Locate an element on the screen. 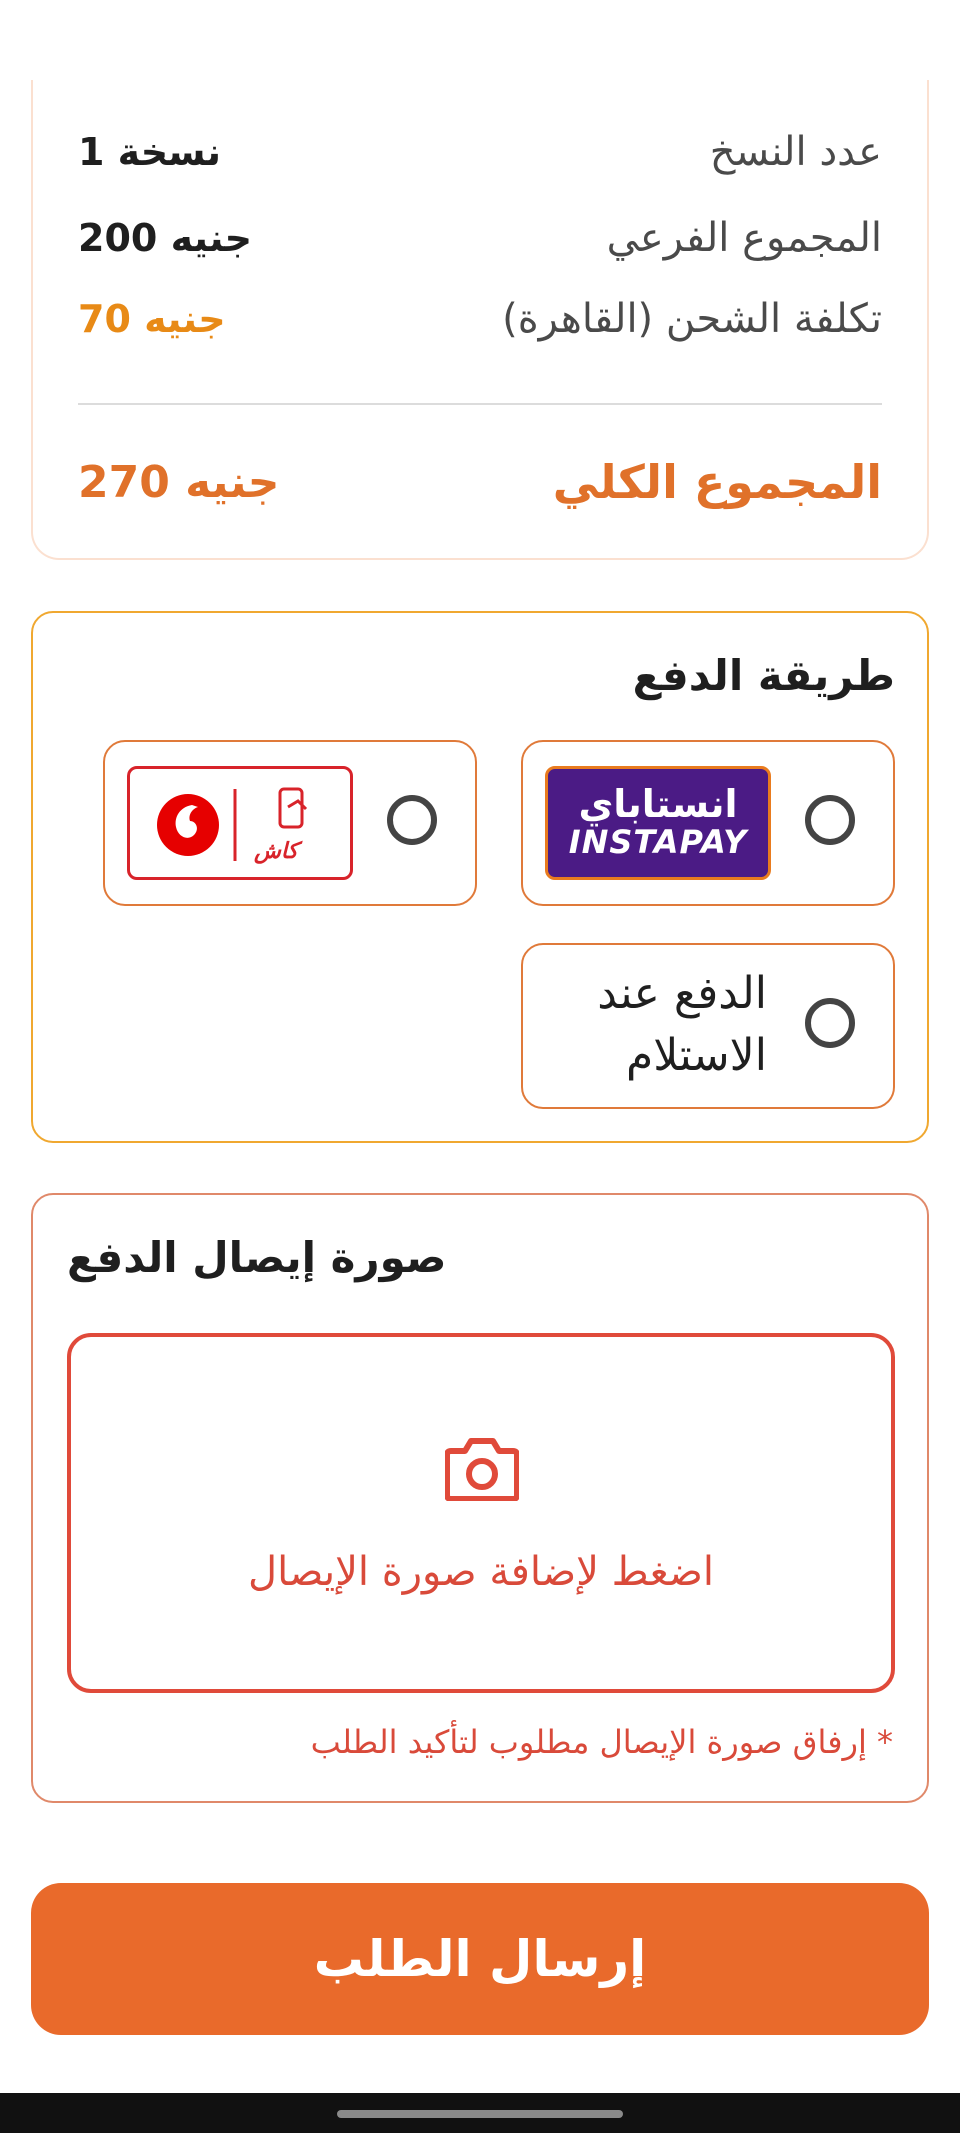 This screenshot has height=2133, width=960. payment-option-cod: الدفع عند الاستلام is located at coordinates (708, 1026).